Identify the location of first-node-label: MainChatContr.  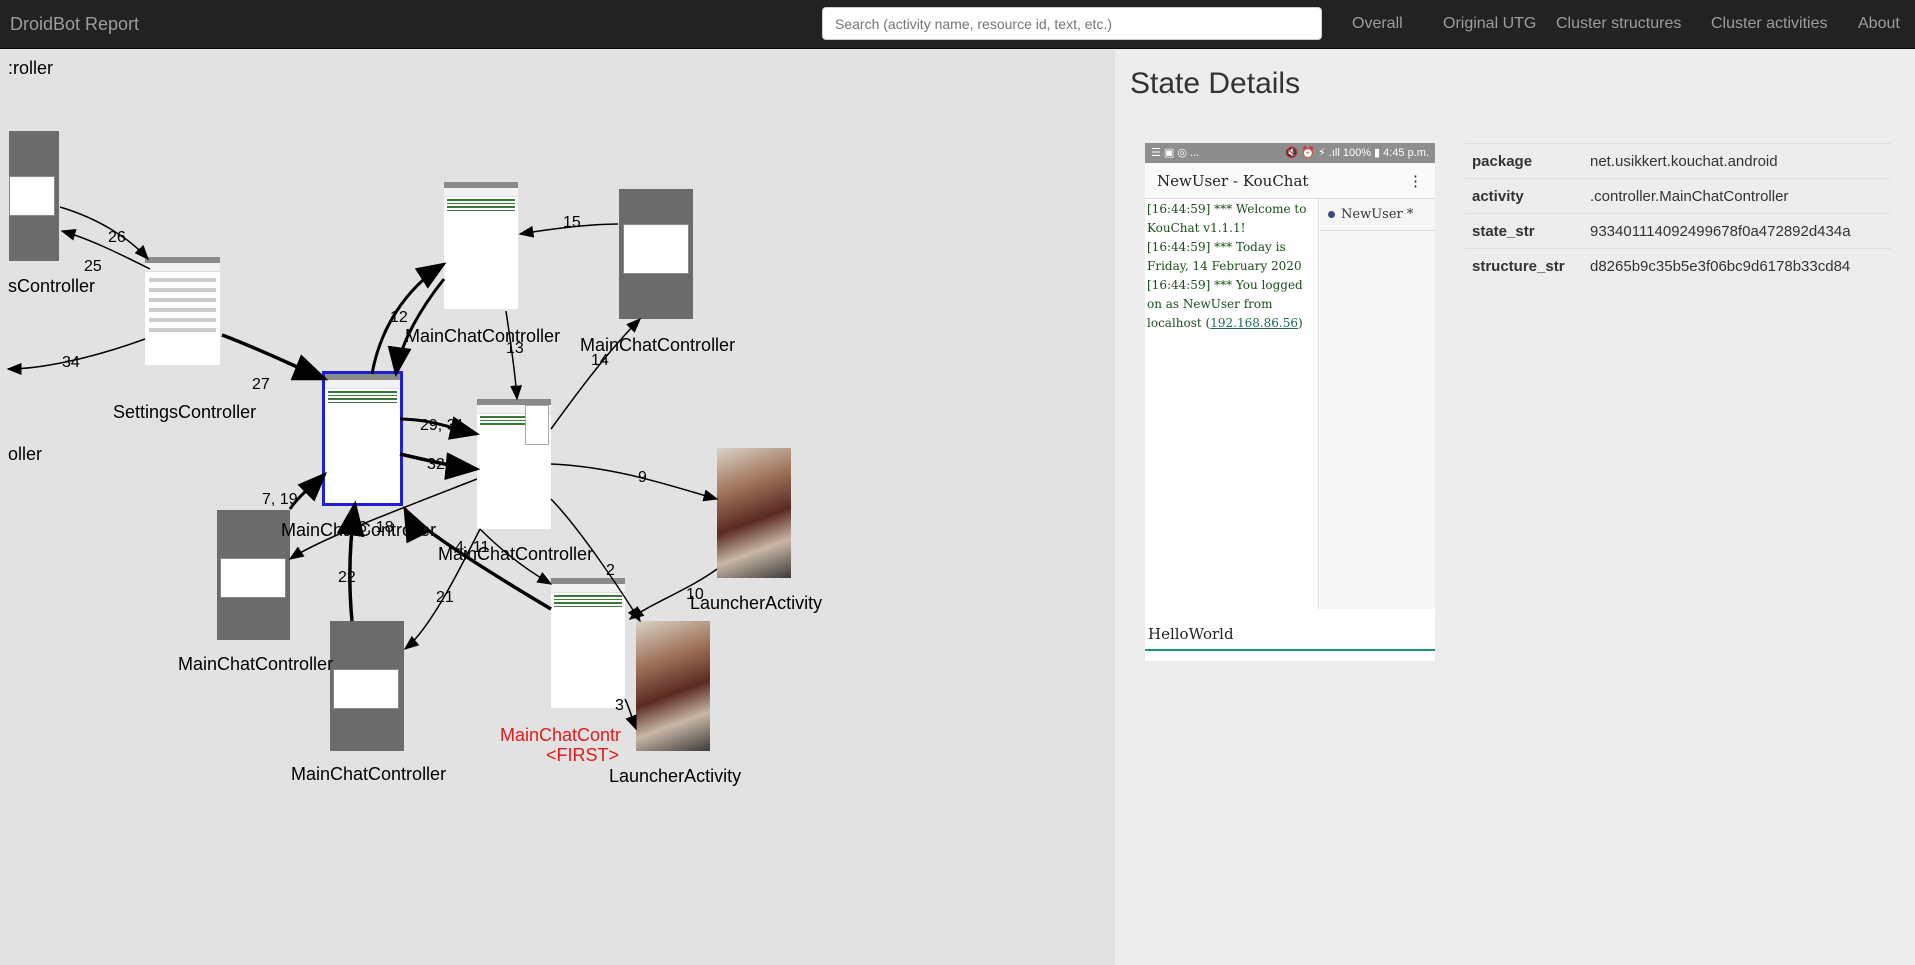
(560, 735).